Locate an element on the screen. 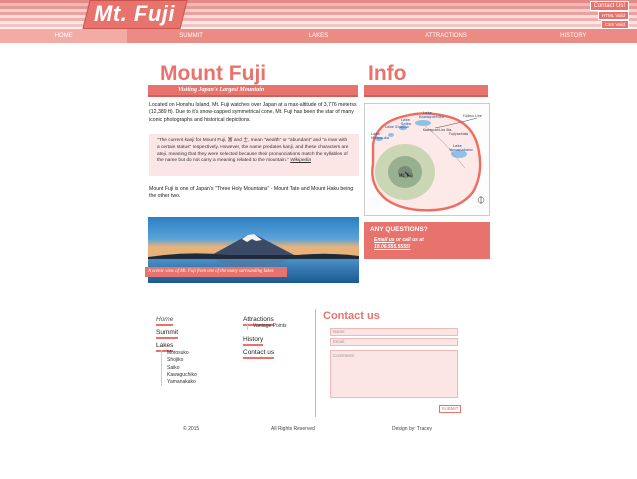 This screenshot has width=637, height=479. footer-contact-link: Contact us is located at coordinates (259, 354).